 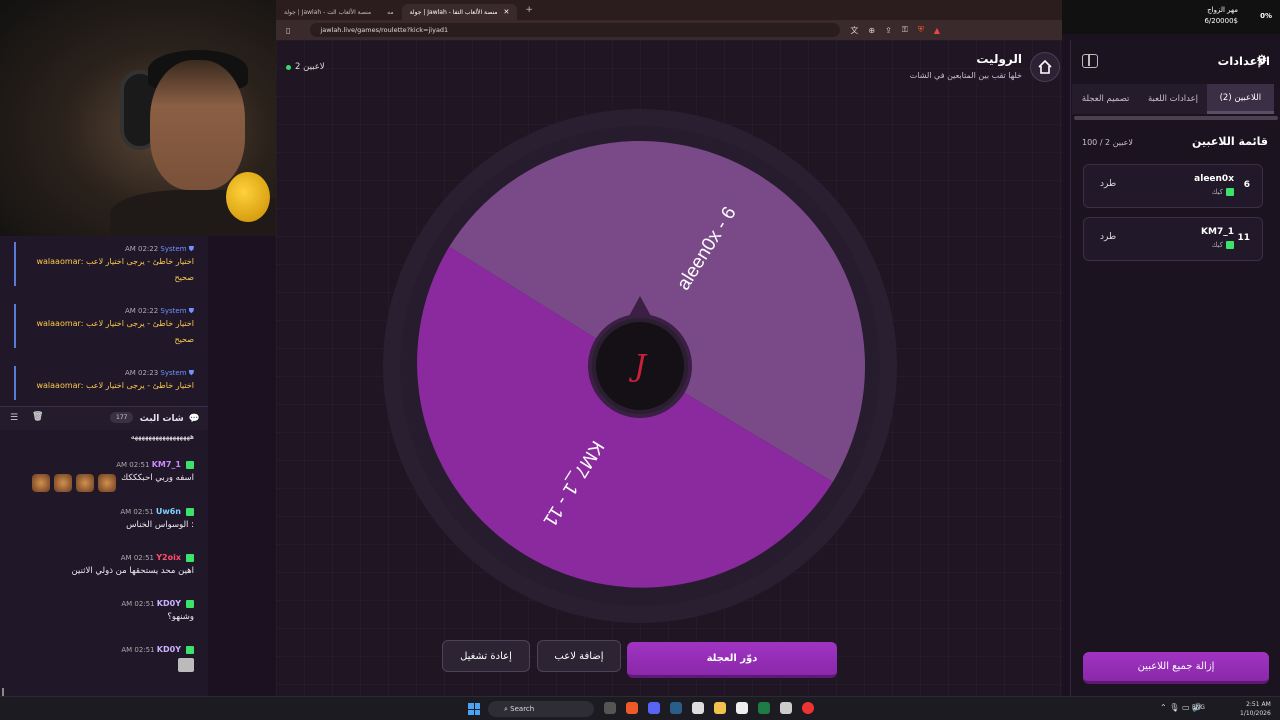 I want to click on restart-button: إعادة تشغيل, so click(x=486, y=656).